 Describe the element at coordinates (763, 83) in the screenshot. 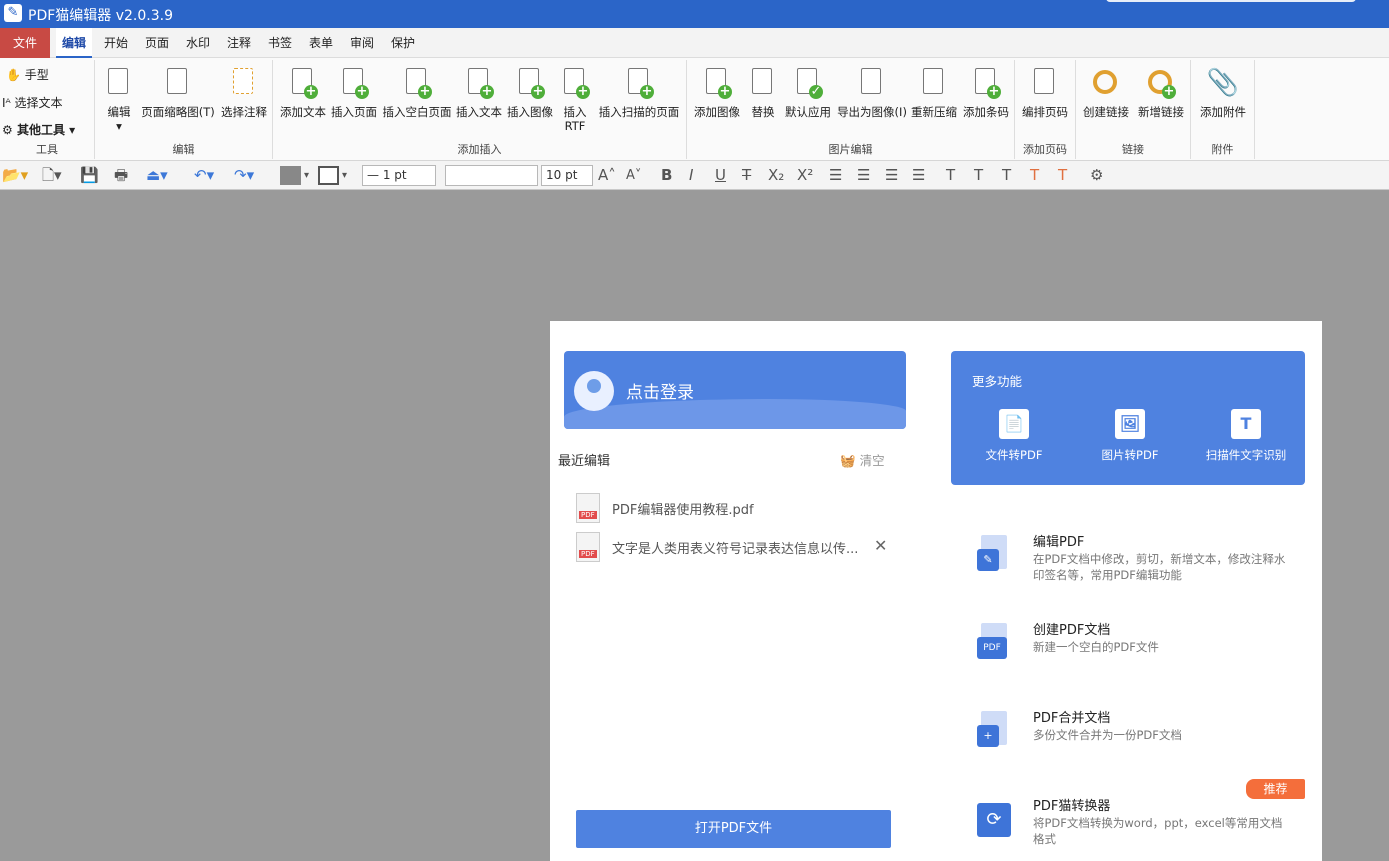

I see `replace-image-icon` at that location.